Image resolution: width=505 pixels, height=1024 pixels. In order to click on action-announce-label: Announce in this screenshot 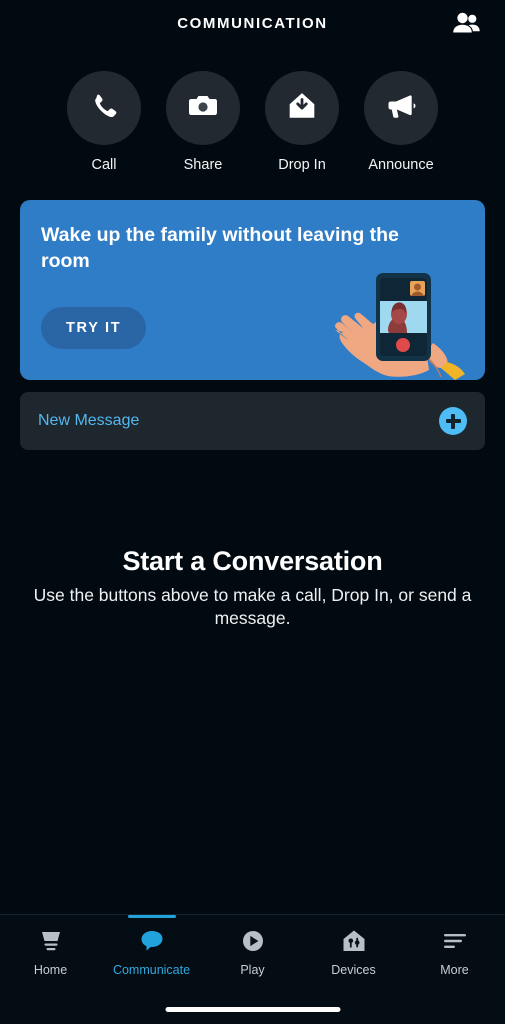, I will do `click(401, 165)`.